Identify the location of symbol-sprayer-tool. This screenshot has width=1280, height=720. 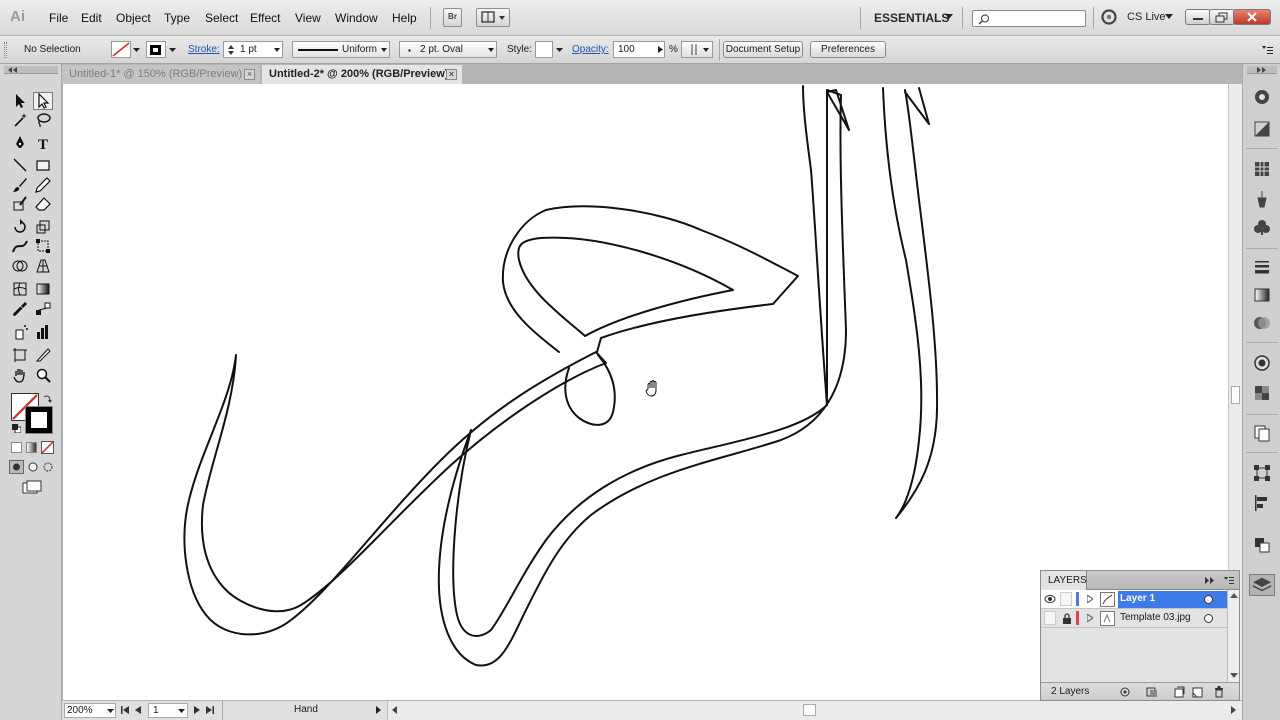
(20, 332).